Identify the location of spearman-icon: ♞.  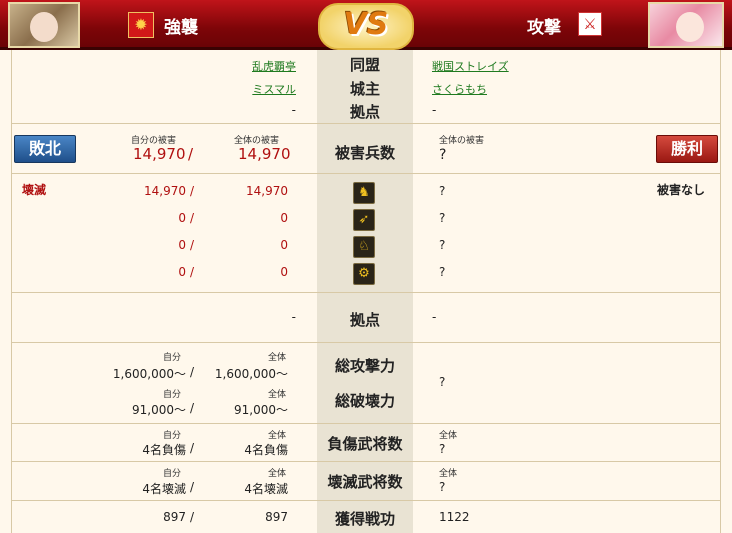
(364, 193).